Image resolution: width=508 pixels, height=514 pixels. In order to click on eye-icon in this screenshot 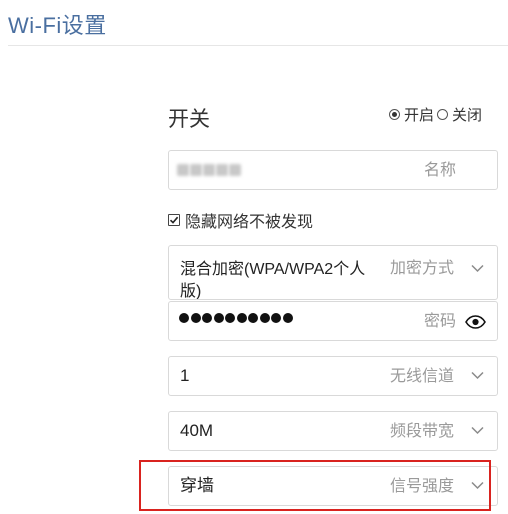, I will do `click(475, 322)`.